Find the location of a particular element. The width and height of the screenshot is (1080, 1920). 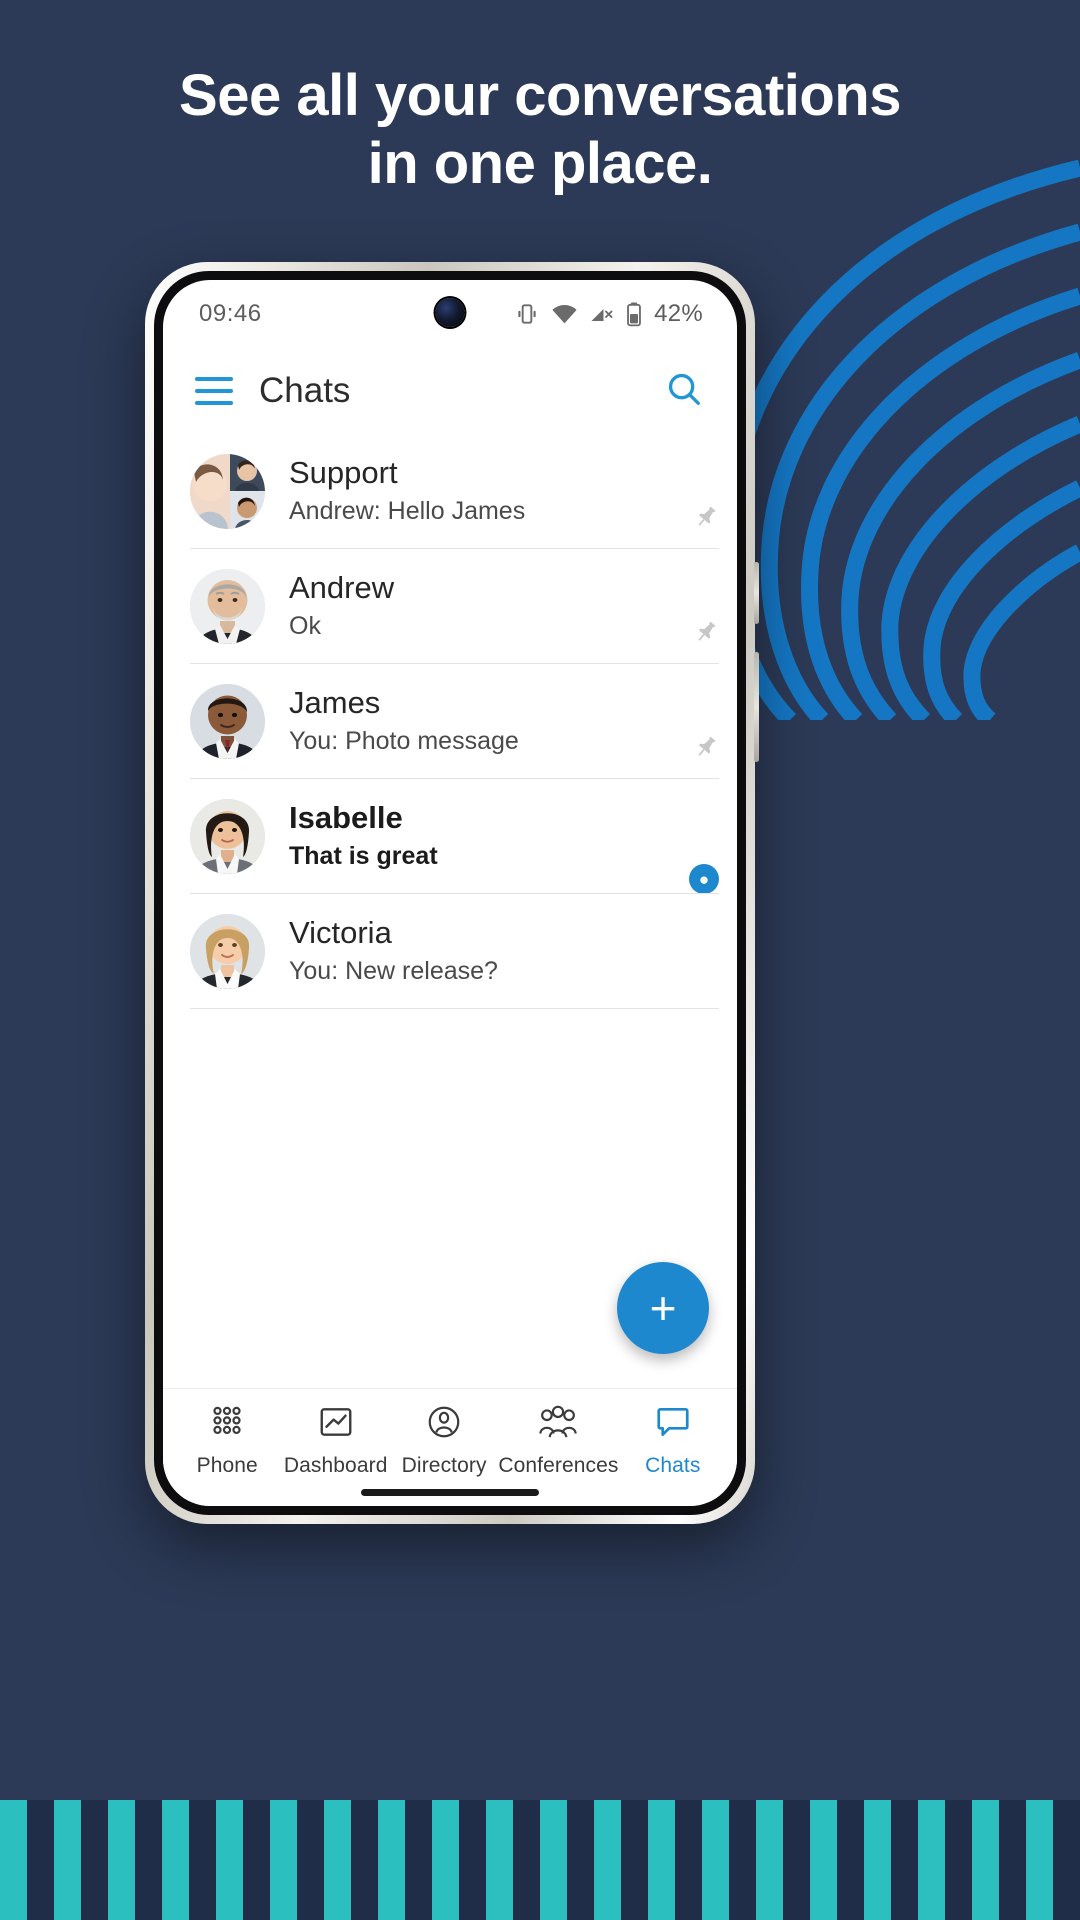

chat-name: Isabelle is located at coordinates (346, 818).